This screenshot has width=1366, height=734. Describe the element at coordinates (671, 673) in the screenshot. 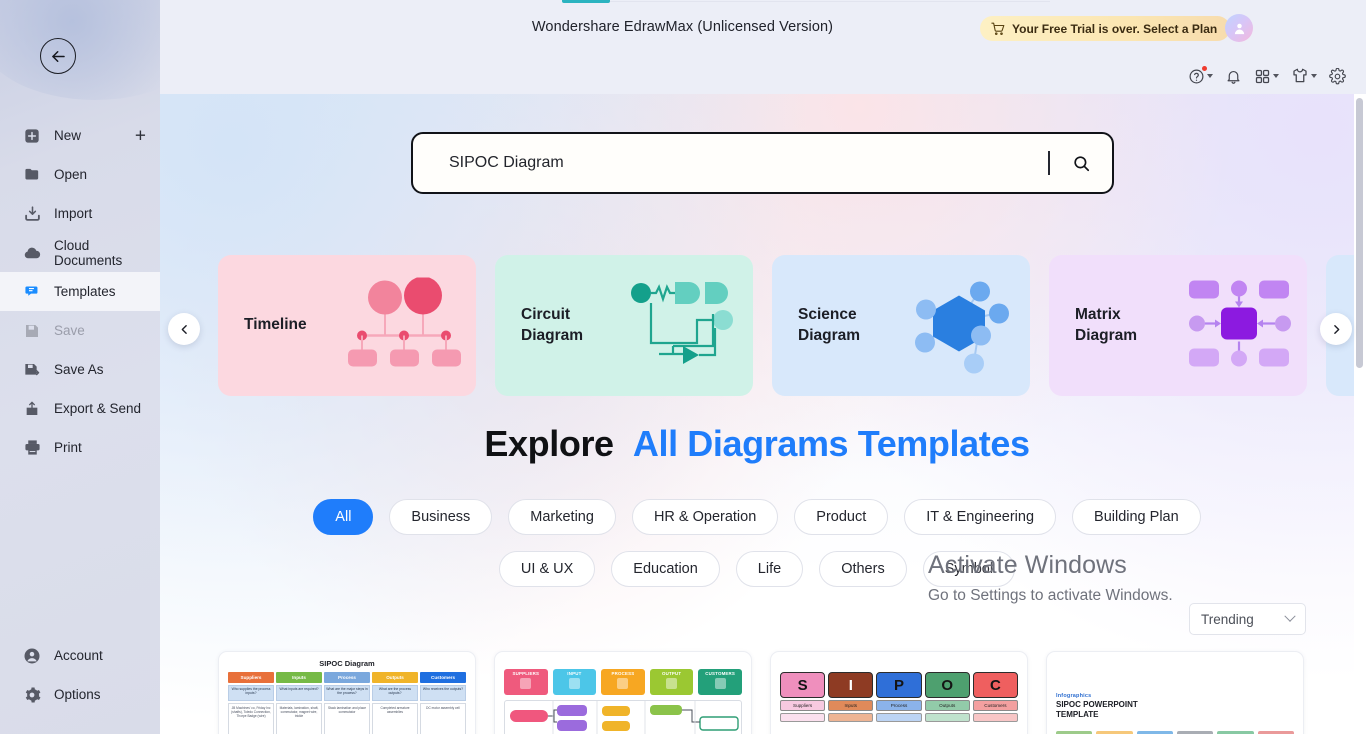

I see `flowchart-col-label: OUTPUT` at that location.